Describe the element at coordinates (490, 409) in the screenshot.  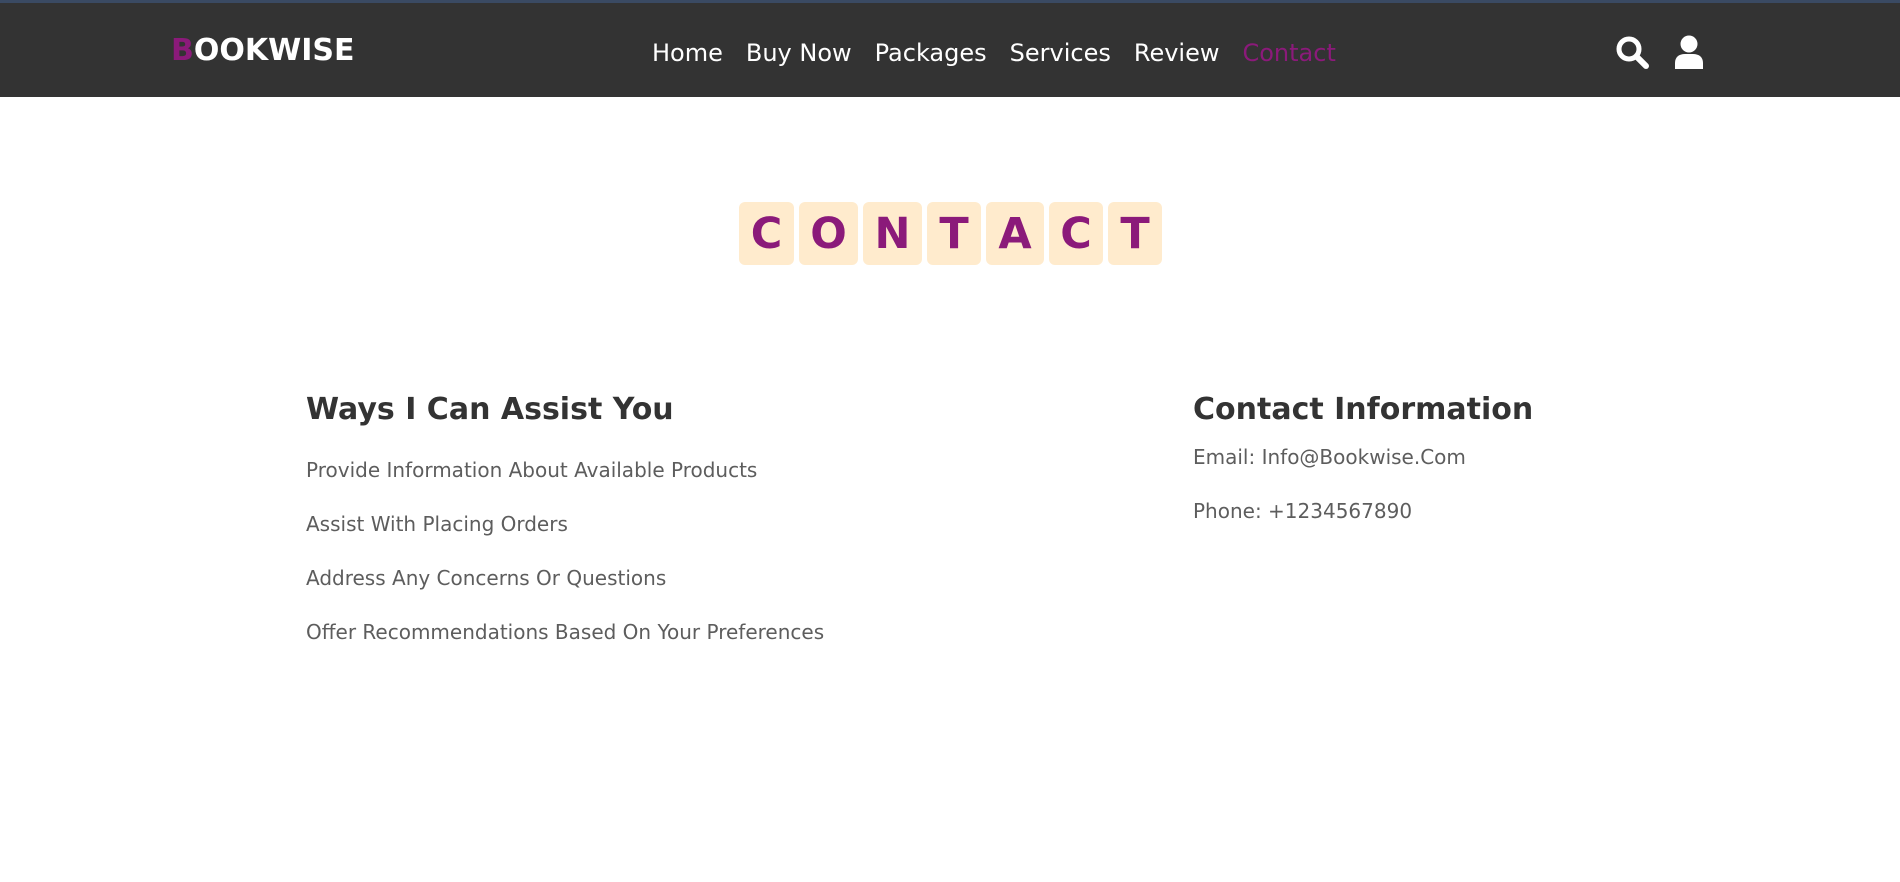
I see `assist-title: Ways I Can Assist You` at that location.